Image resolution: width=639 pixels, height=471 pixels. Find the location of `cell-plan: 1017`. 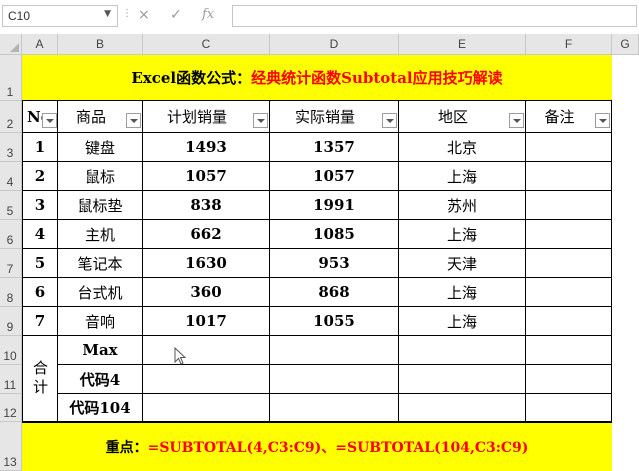

cell-plan: 1017 is located at coordinates (206, 321).